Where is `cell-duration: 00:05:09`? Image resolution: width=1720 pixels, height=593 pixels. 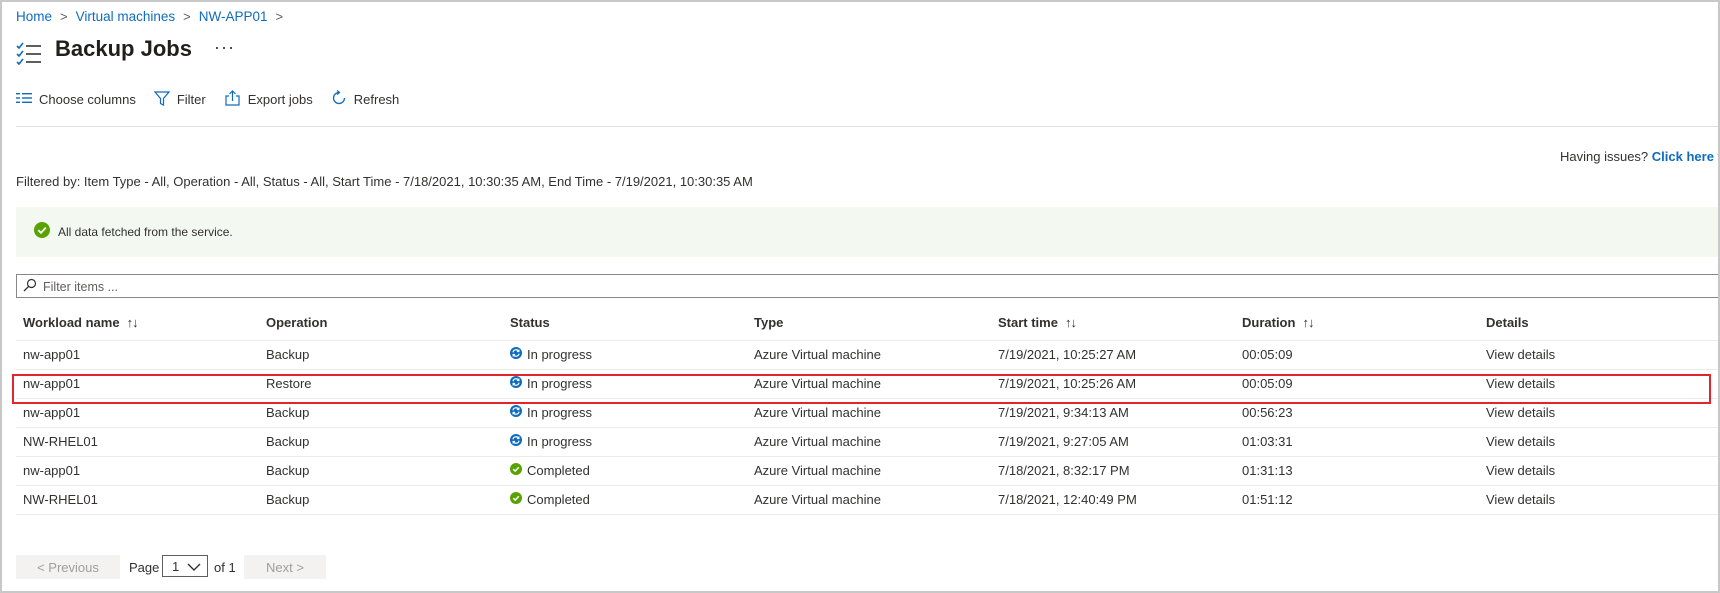 cell-duration: 00:05:09 is located at coordinates (1267, 354).